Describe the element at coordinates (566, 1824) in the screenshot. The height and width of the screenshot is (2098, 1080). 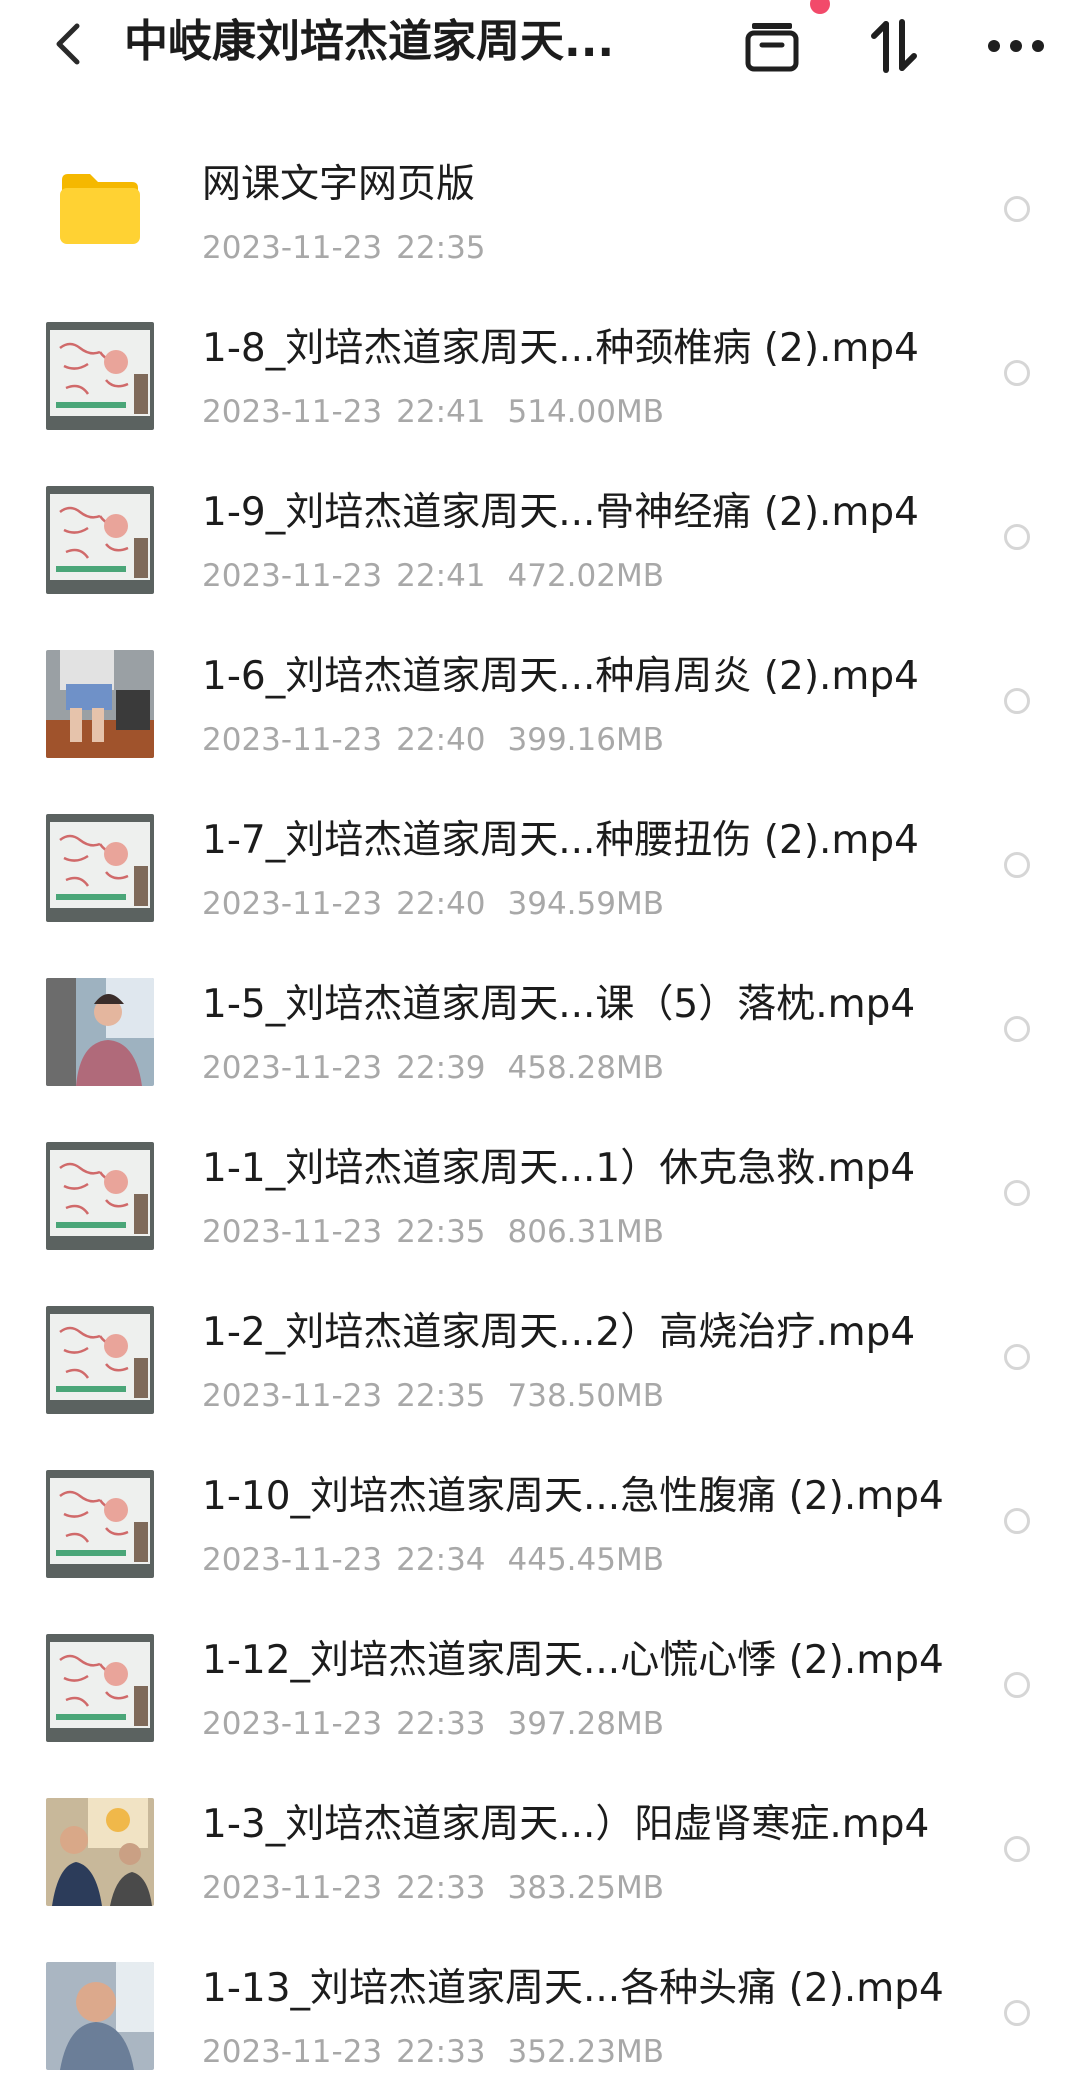
I see `file-name: 1-3_刘培杰道家周天...）阳虚肾寒症.mp4` at that location.